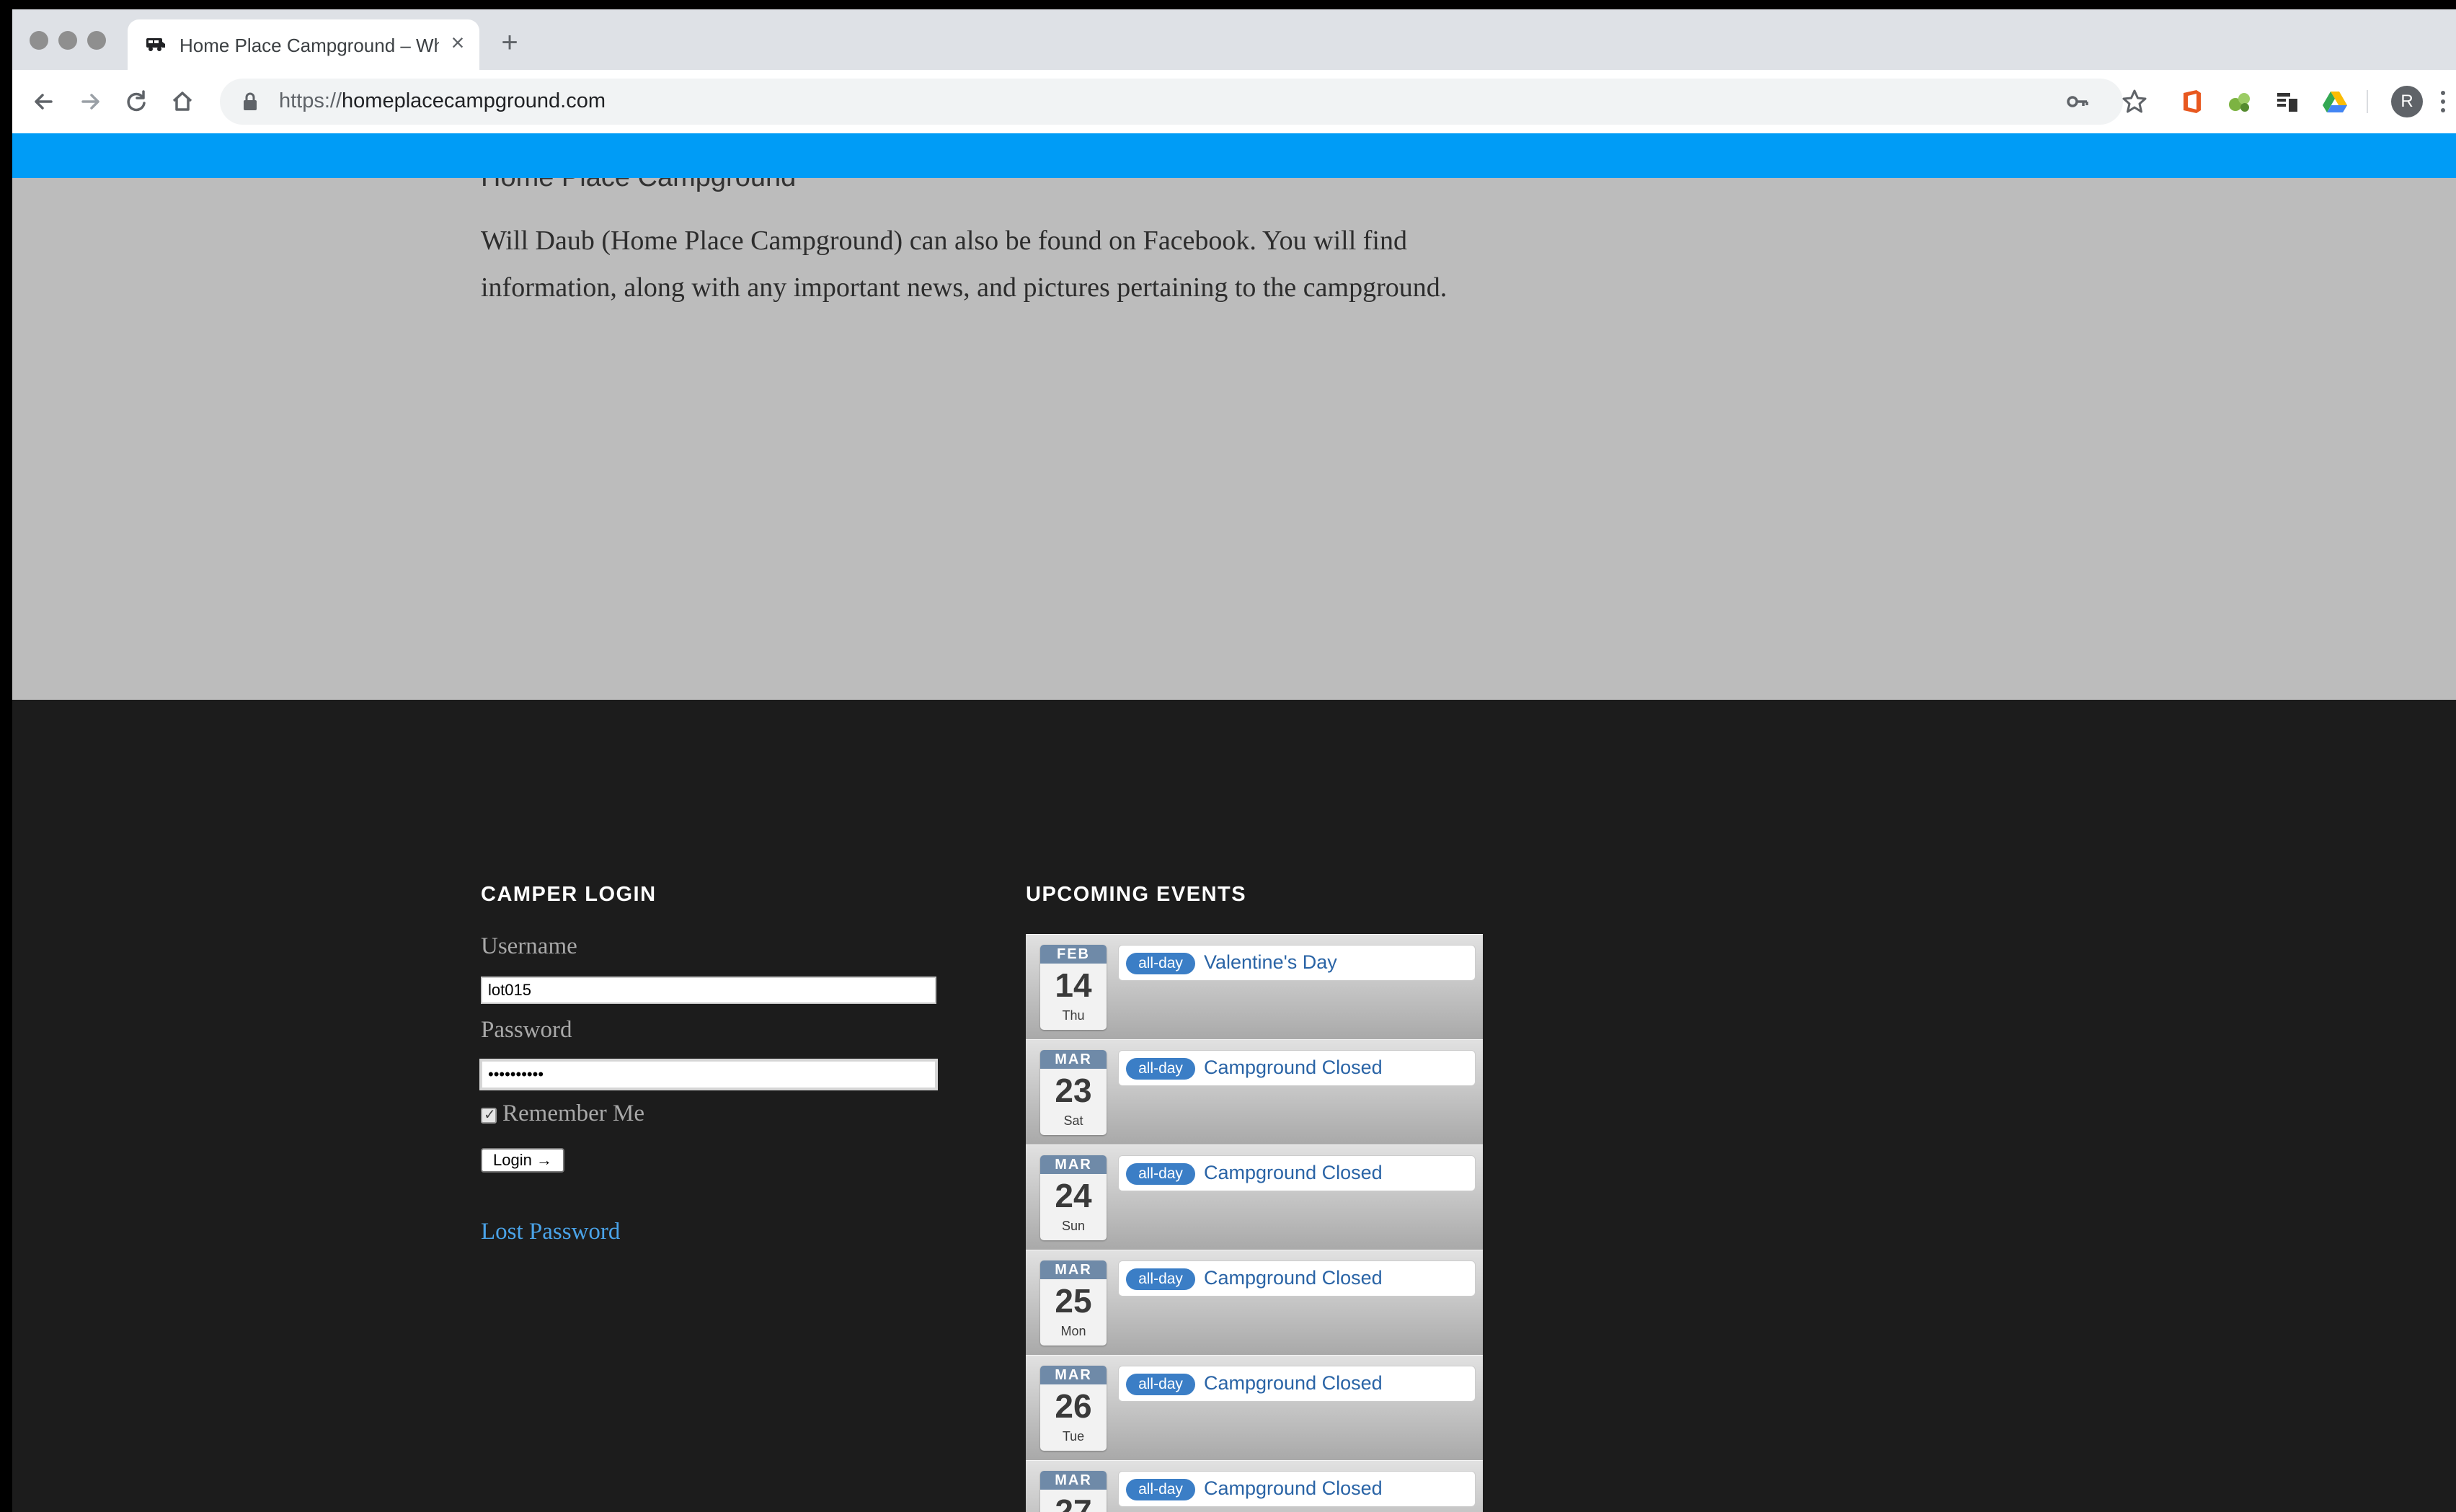 This screenshot has width=2456, height=1512. What do you see at coordinates (708, 1075) in the screenshot?
I see `password-input` at bounding box center [708, 1075].